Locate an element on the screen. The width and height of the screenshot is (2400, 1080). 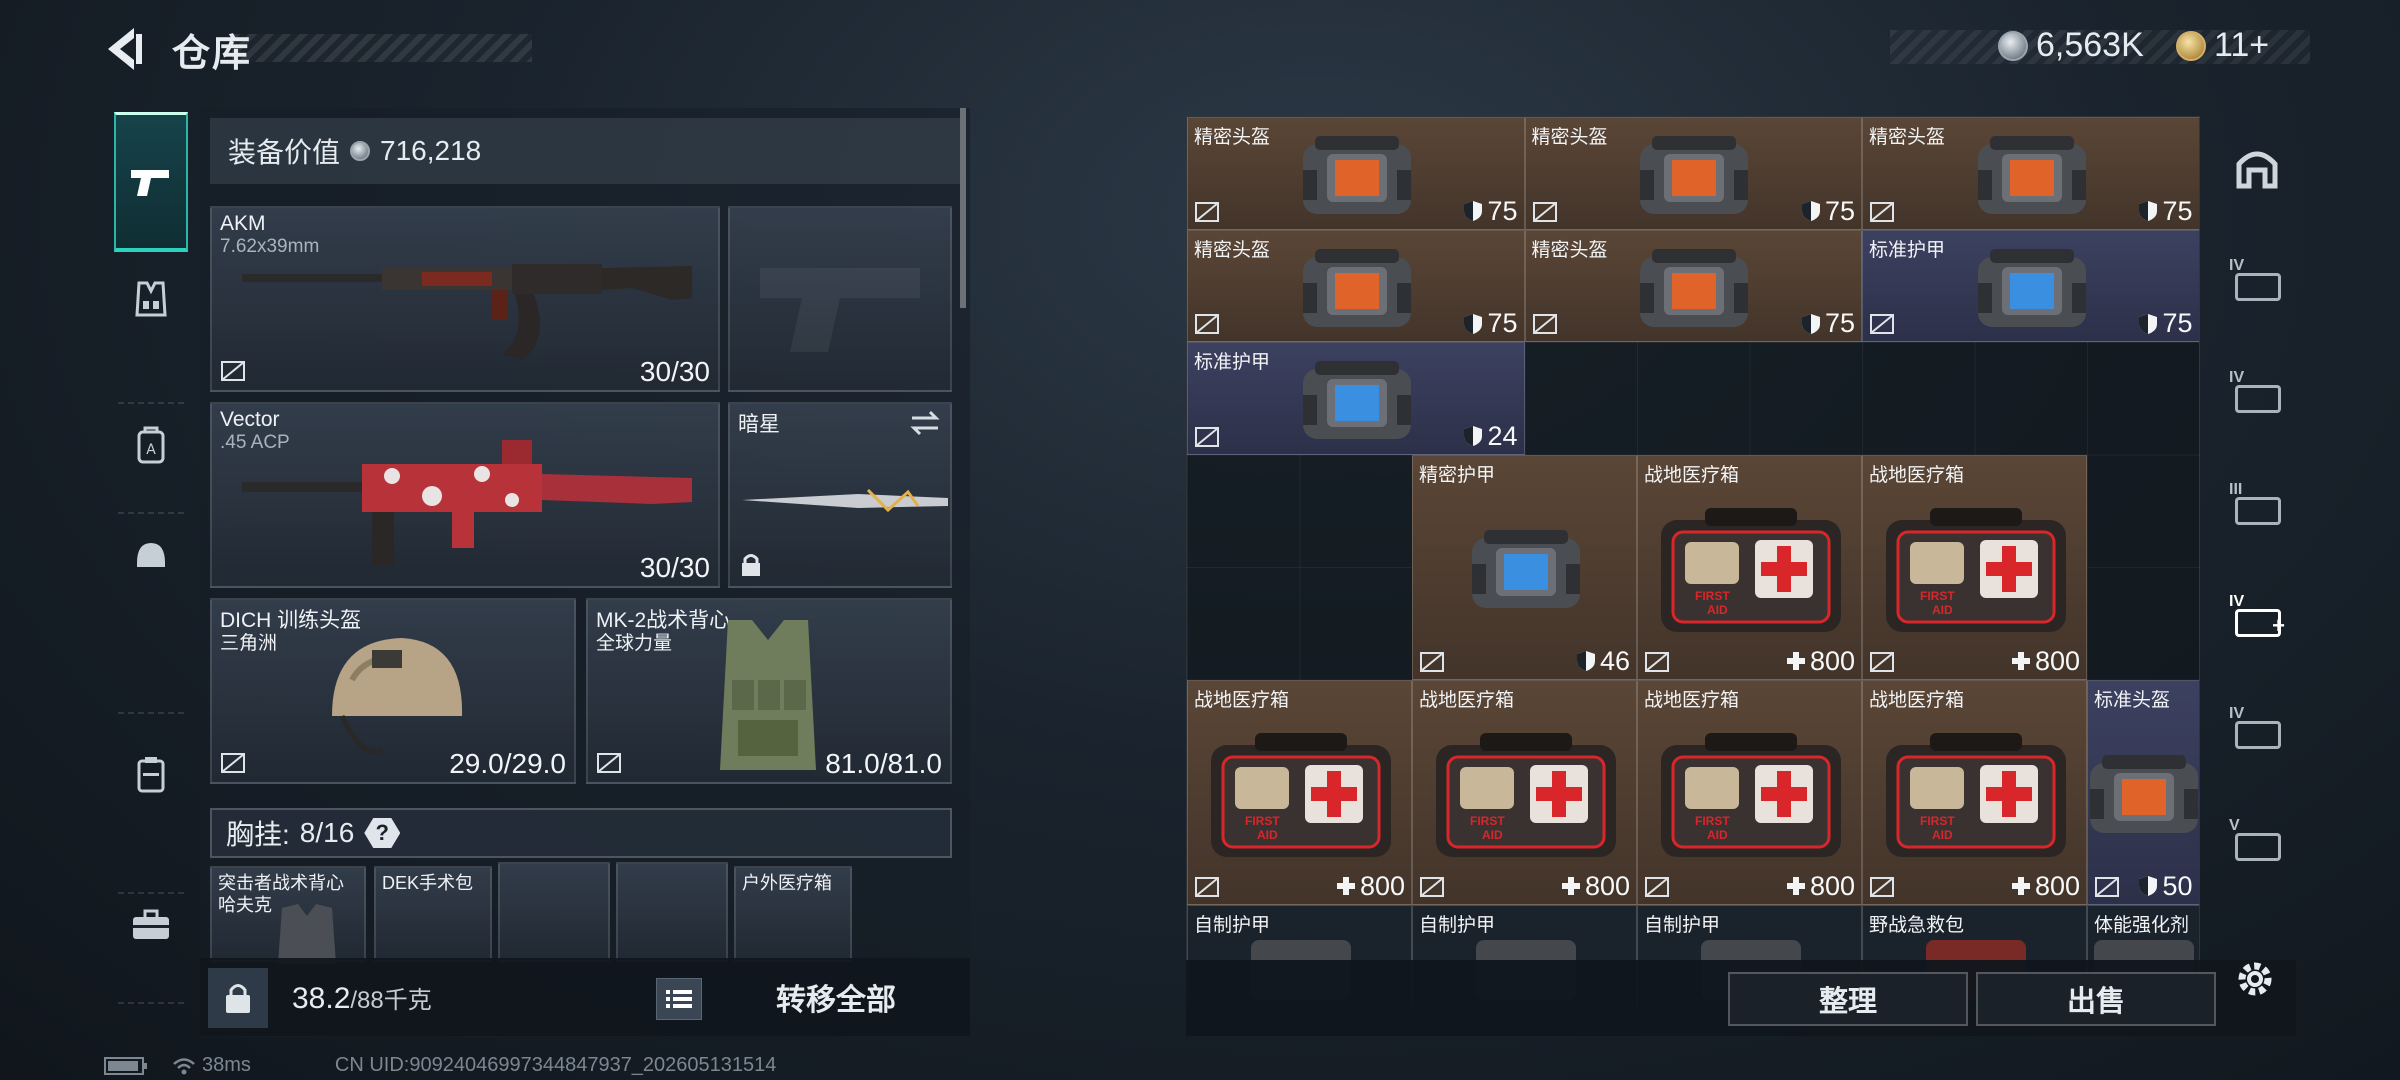
item-value: 800 is located at coordinates (2045, 661).